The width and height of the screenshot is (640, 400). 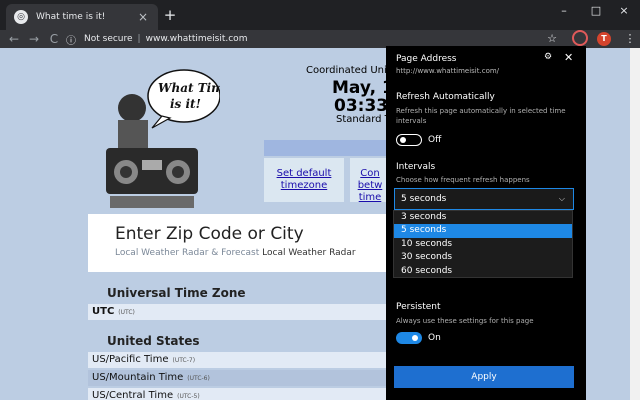 I want to click on auto-refresh-extension-icon, so click(x=580, y=38).